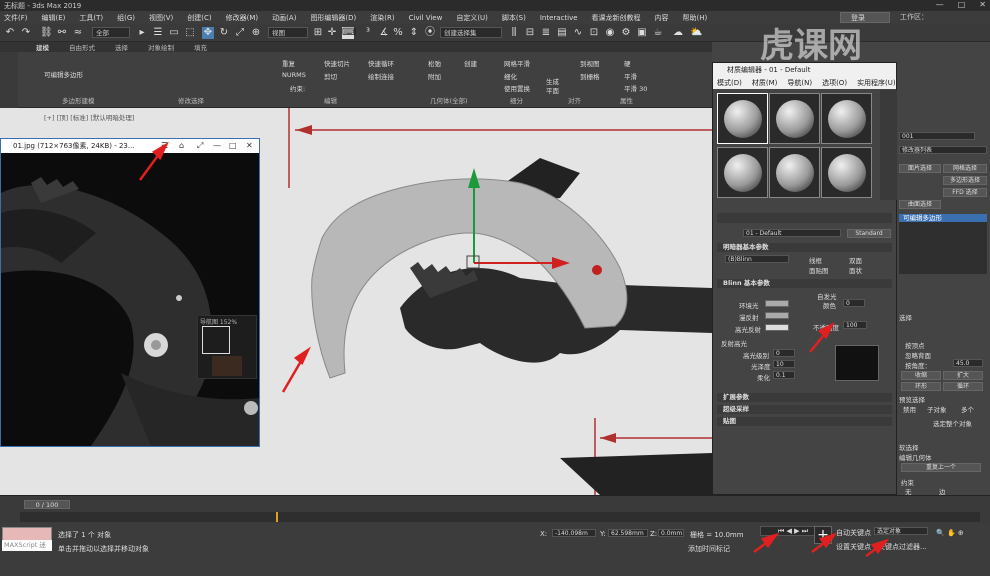  Describe the element at coordinates (200, 47) in the screenshot. I see `tab-populate: 填充` at that location.